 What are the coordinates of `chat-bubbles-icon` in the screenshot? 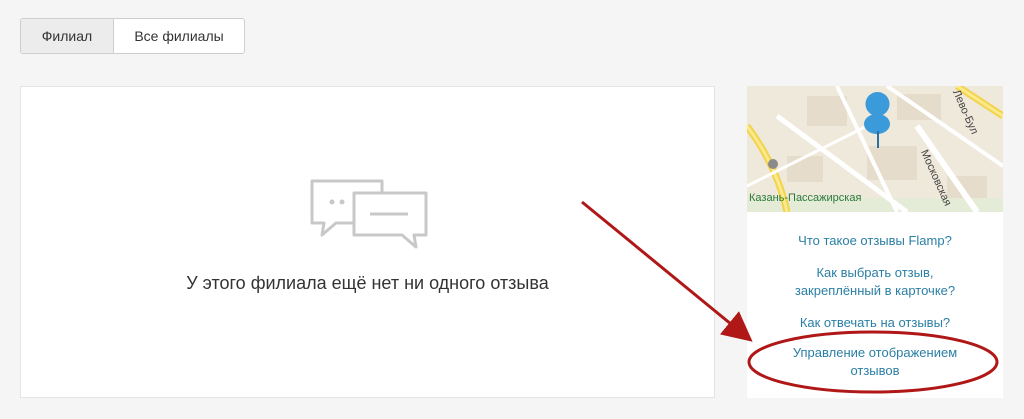 It's located at (369, 214).